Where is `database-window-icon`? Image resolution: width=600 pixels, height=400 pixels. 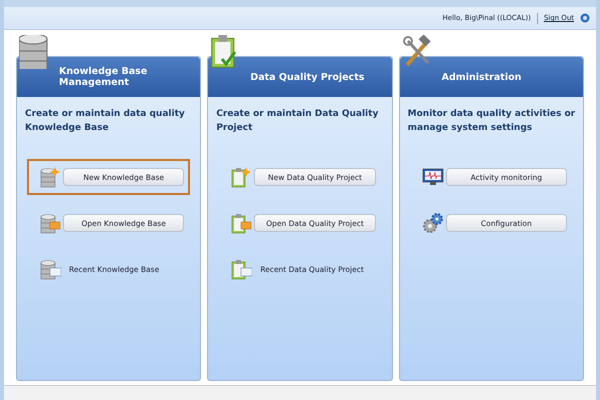
database-window-icon is located at coordinates (50, 269).